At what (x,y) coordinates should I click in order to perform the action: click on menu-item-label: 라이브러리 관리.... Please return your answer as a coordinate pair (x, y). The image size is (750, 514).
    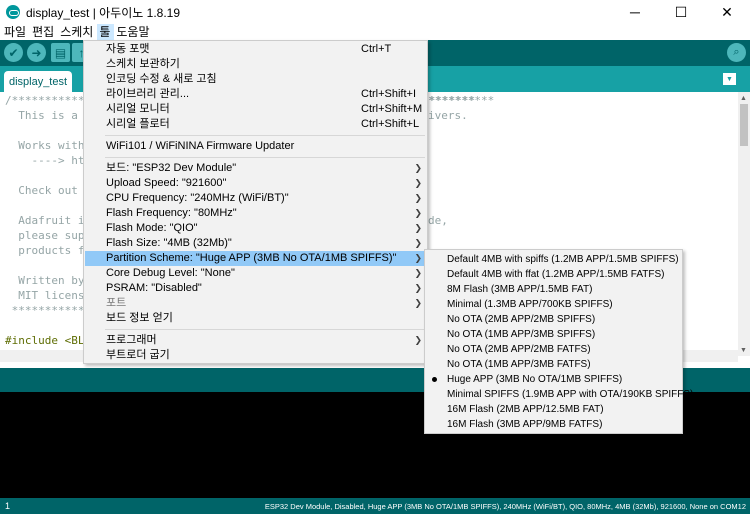
    Looking at the image, I should click on (148, 94).